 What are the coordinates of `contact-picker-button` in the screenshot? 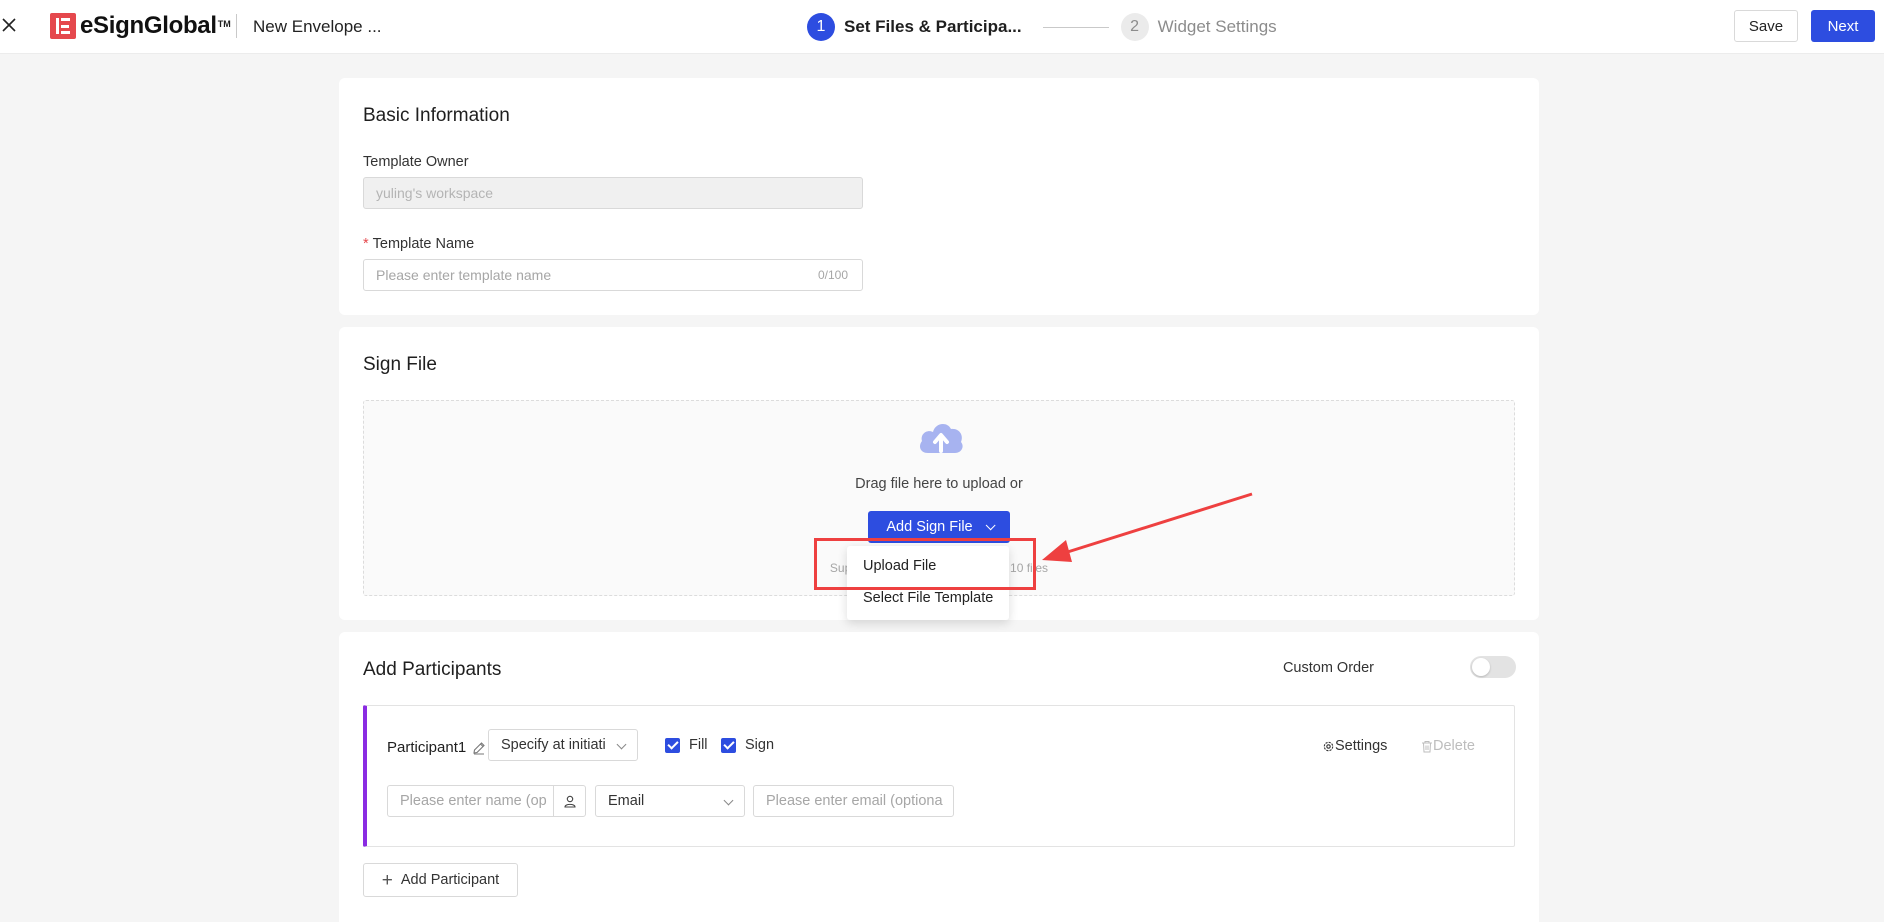 It's located at (569, 801).